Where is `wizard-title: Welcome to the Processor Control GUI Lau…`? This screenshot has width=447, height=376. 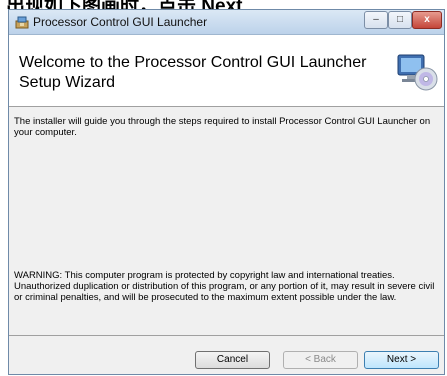 wizard-title: Welcome to the Processor Control GUI Lau… is located at coordinates (199, 73).